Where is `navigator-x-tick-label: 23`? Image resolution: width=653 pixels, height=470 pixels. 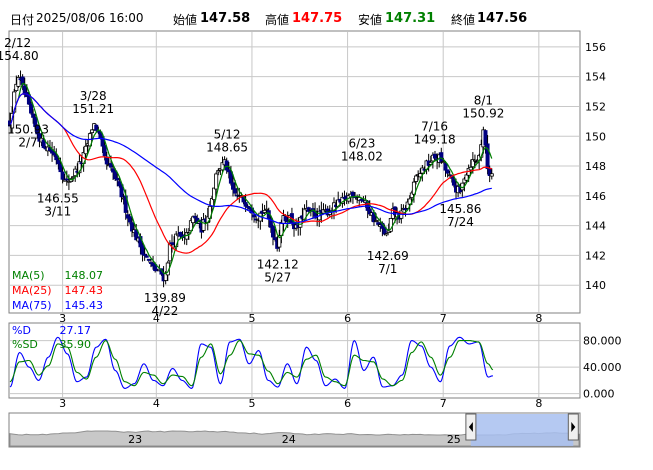
navigator-x-tick-label: 23 is located at coordinates (135, 439).